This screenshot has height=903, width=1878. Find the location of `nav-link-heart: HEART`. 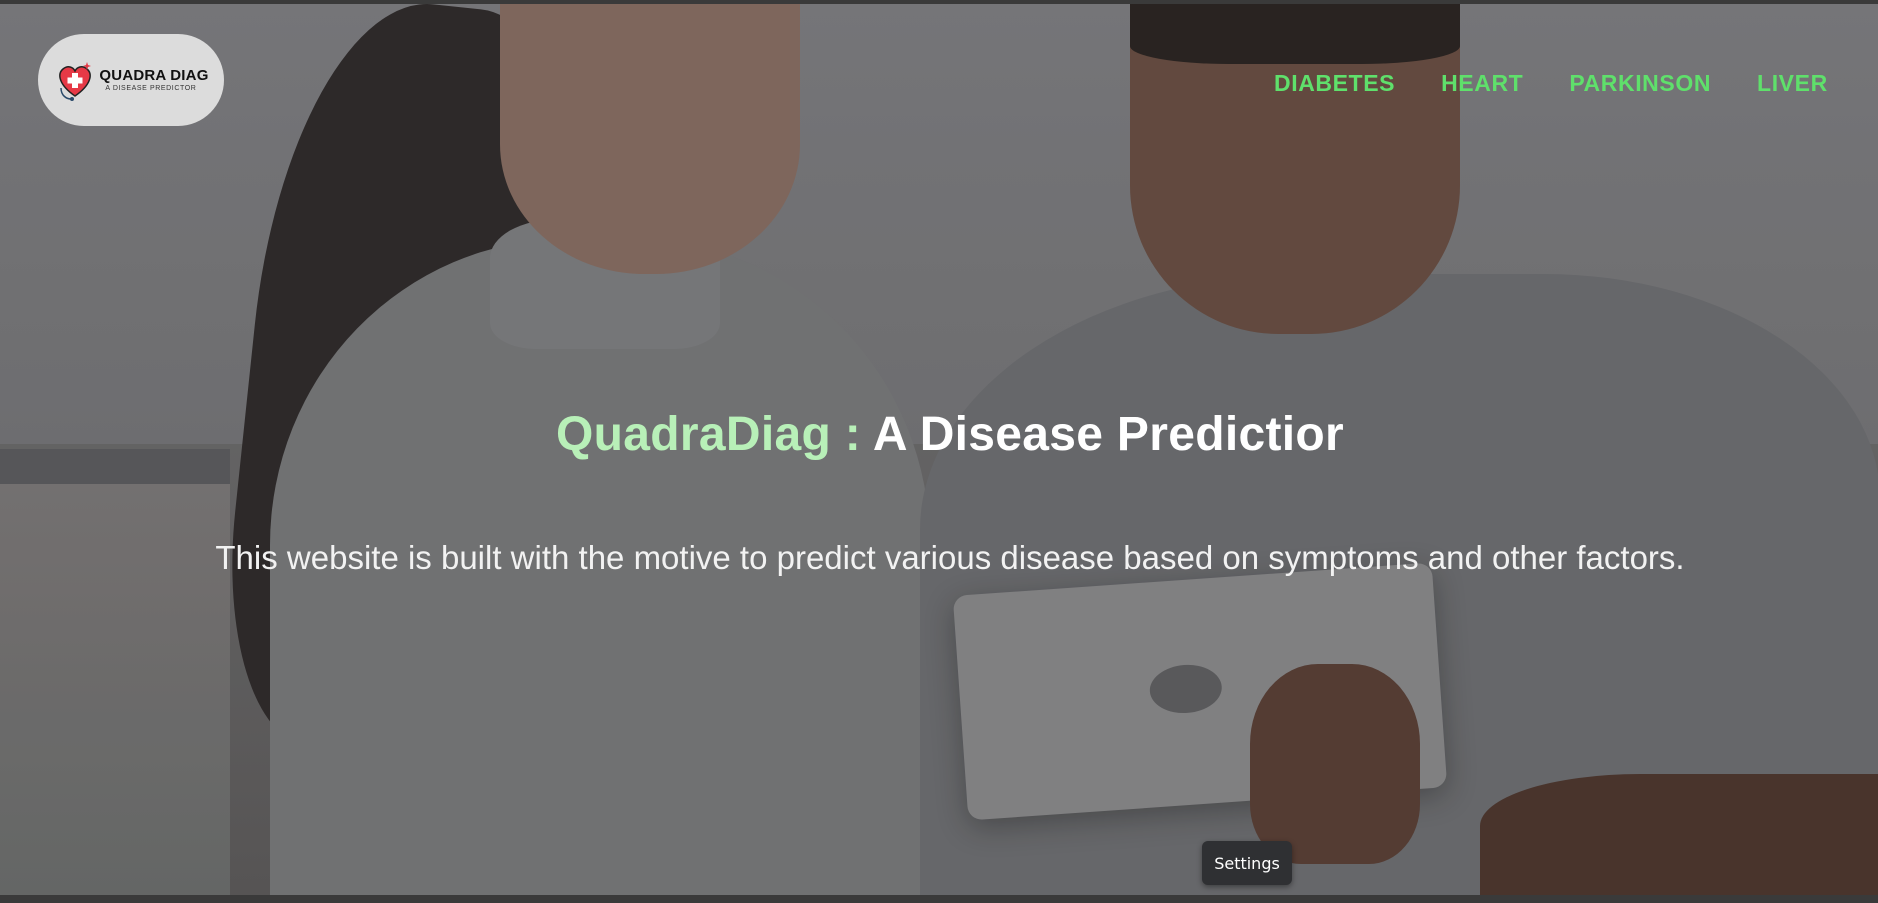

nav-link-heart: HEART is located at coordinates (1482, 83).